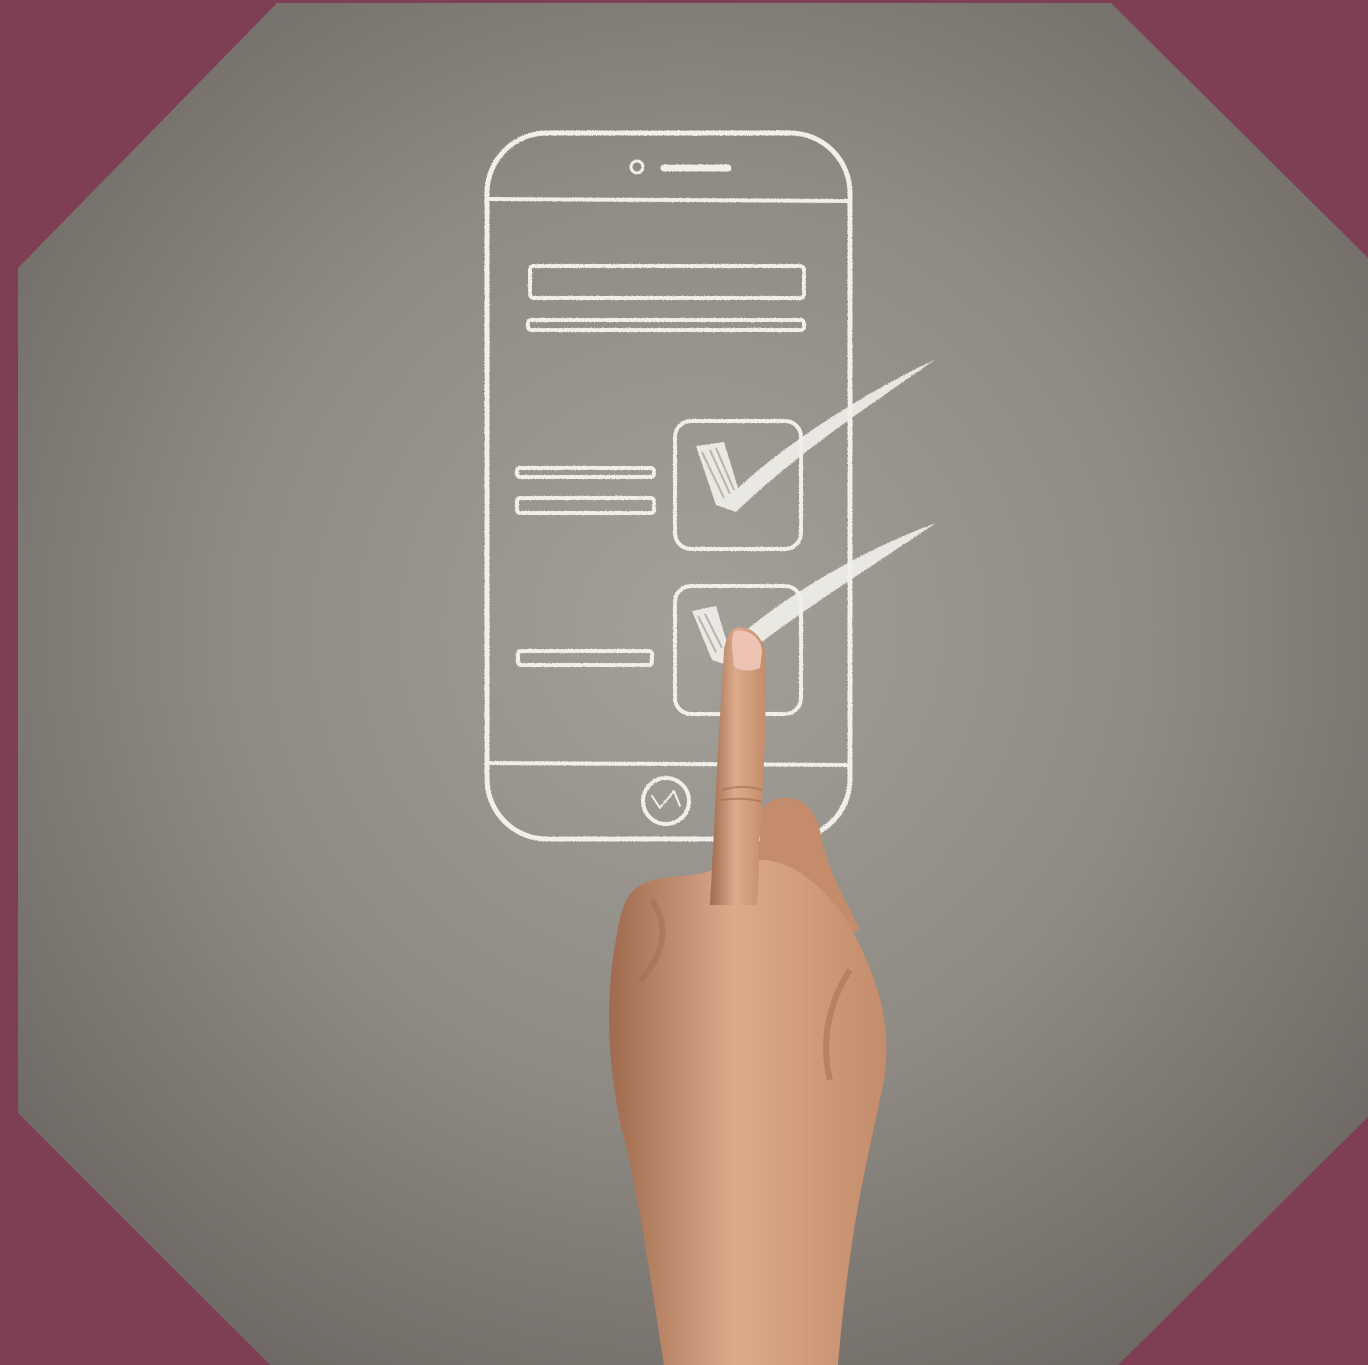 The image size is (1368, 1365). Describe the element at coordinates (668, 200) in the screenshot. I see `phone-top-divider` at that location.